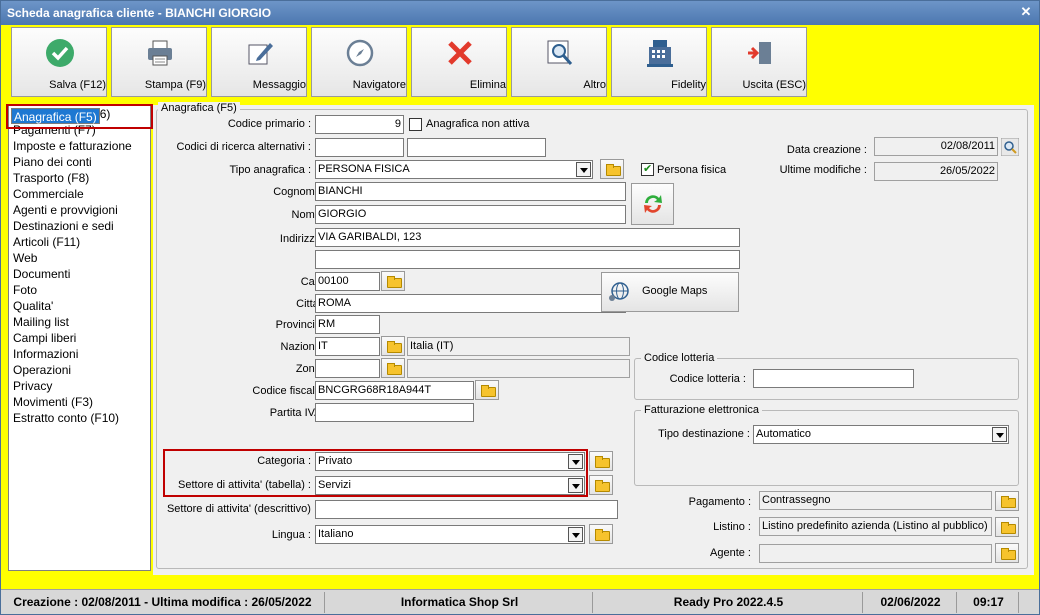 This screenshot has height=615, width=1040. I want to click on nav-item-operazioni: Operazioni, so click(79, 370).